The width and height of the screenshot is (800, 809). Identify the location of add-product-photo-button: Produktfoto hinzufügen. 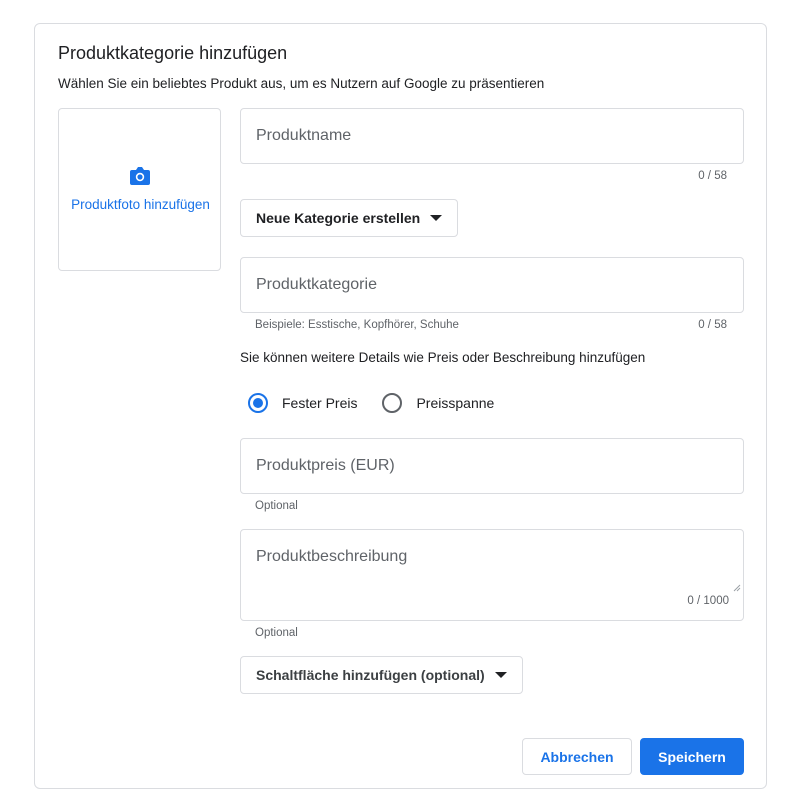
(139, 189).